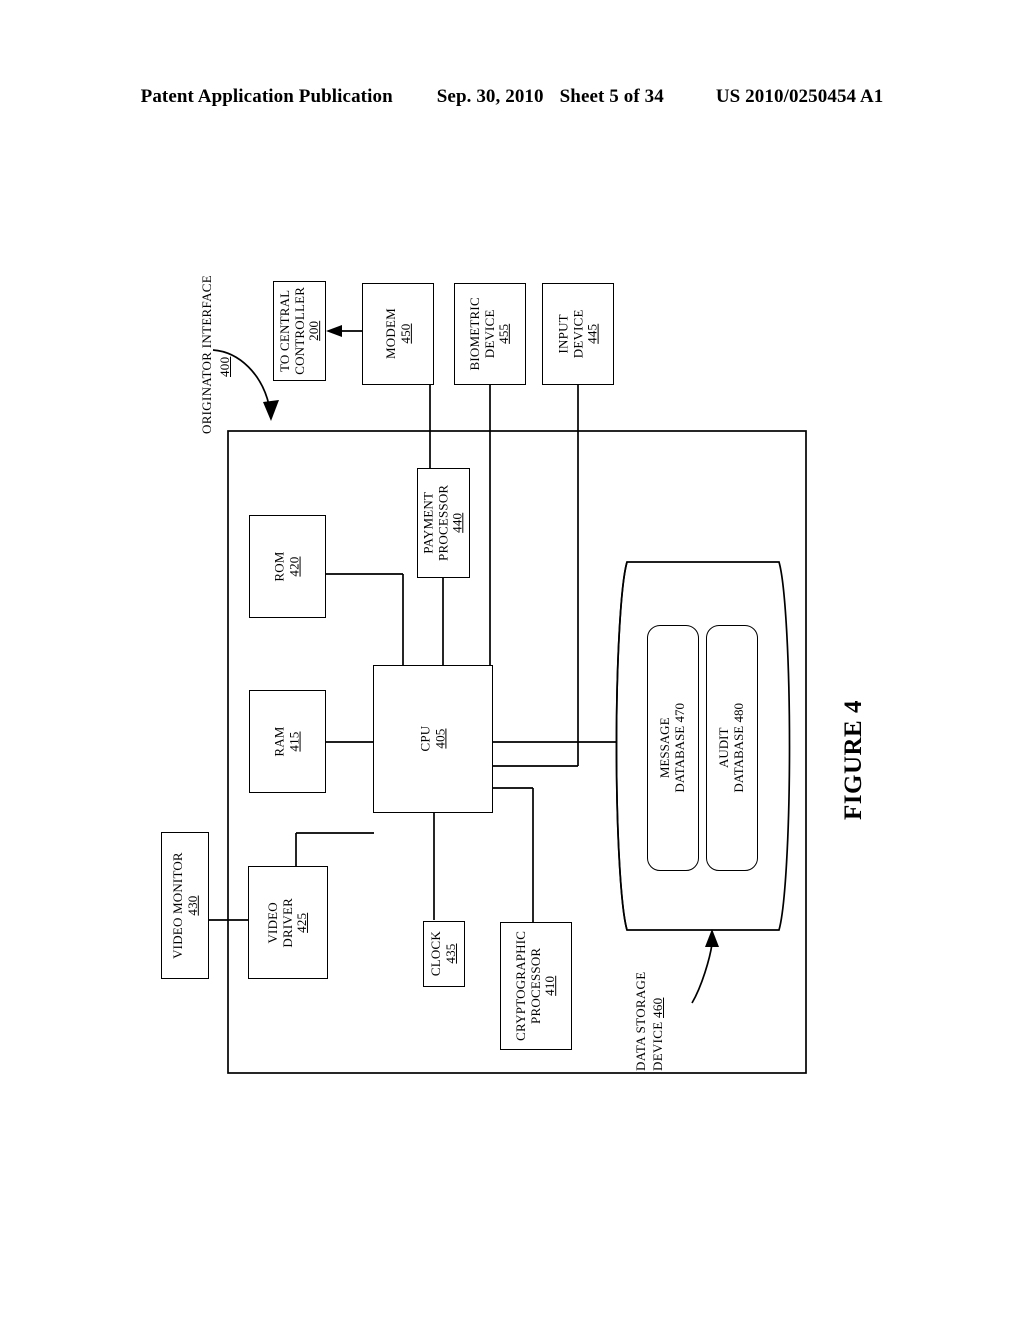 This screenshot has width=1024, height=1320. I want to click on modem-line1: MODEM, so click(390, 334).